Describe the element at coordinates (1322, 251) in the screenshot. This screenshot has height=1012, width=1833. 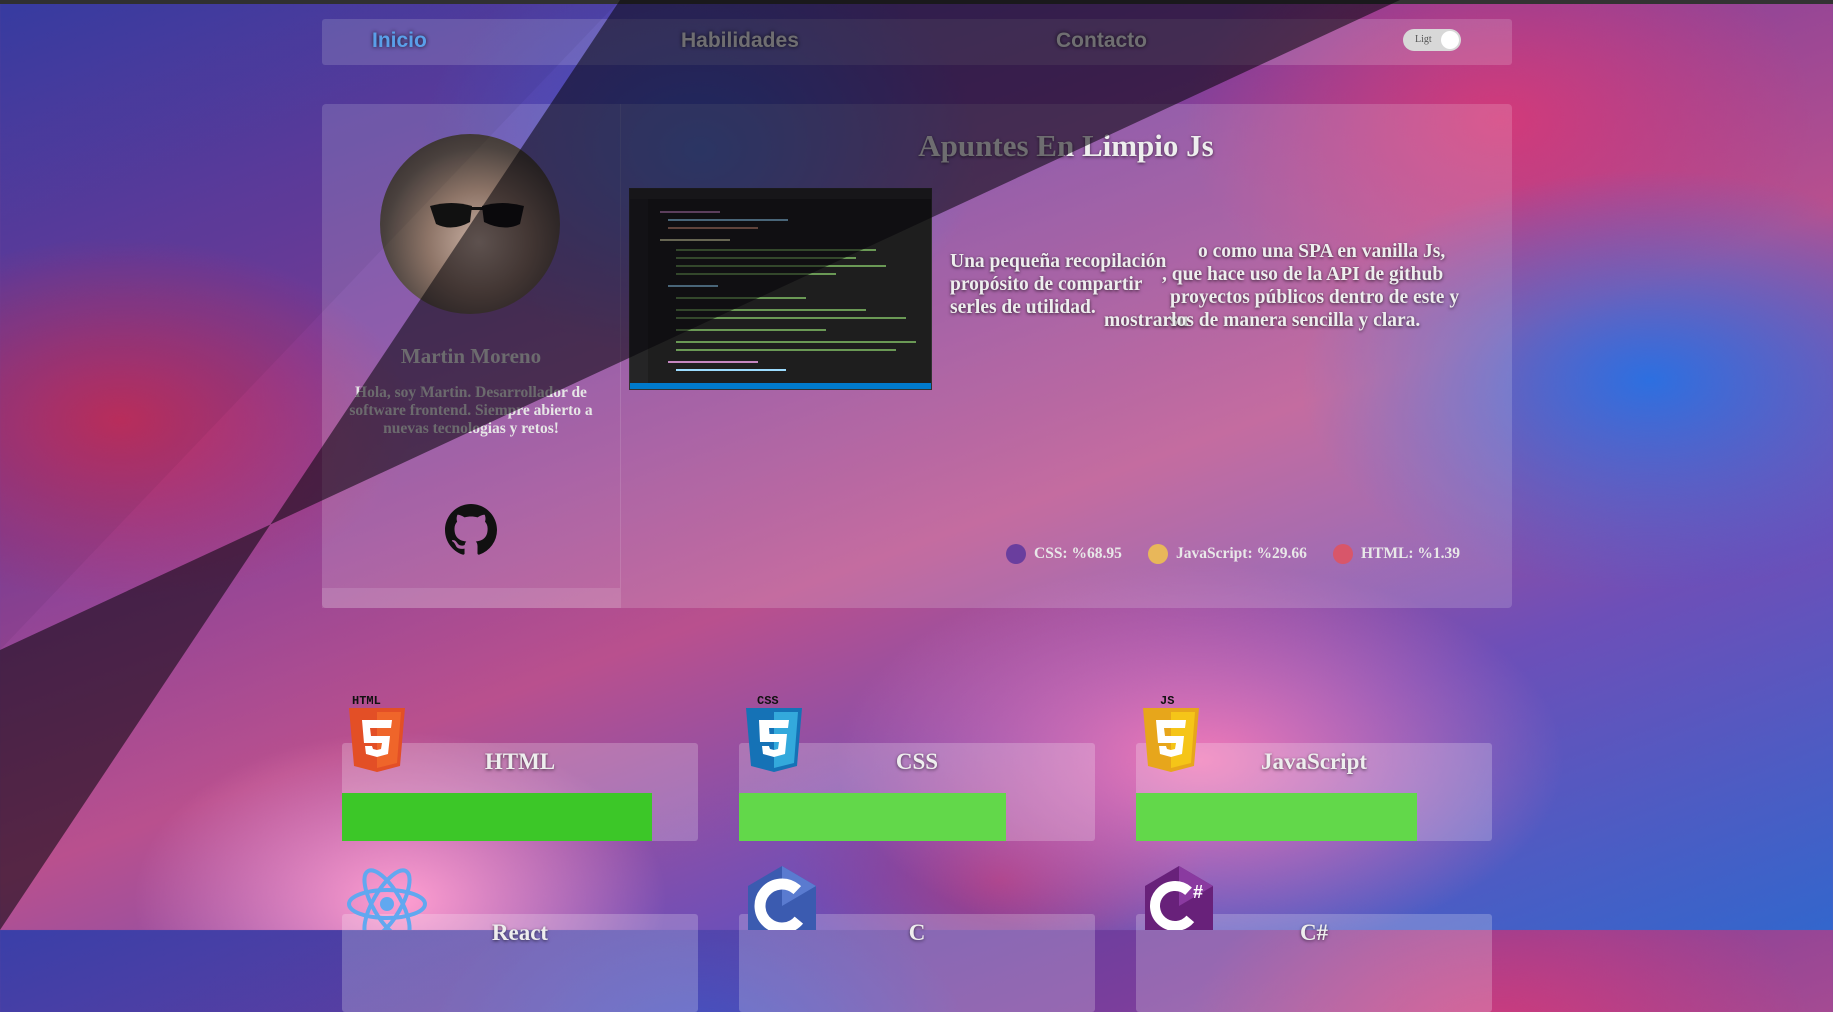
I see `description-line: o como una SPA en vanilla Js,` at that location.